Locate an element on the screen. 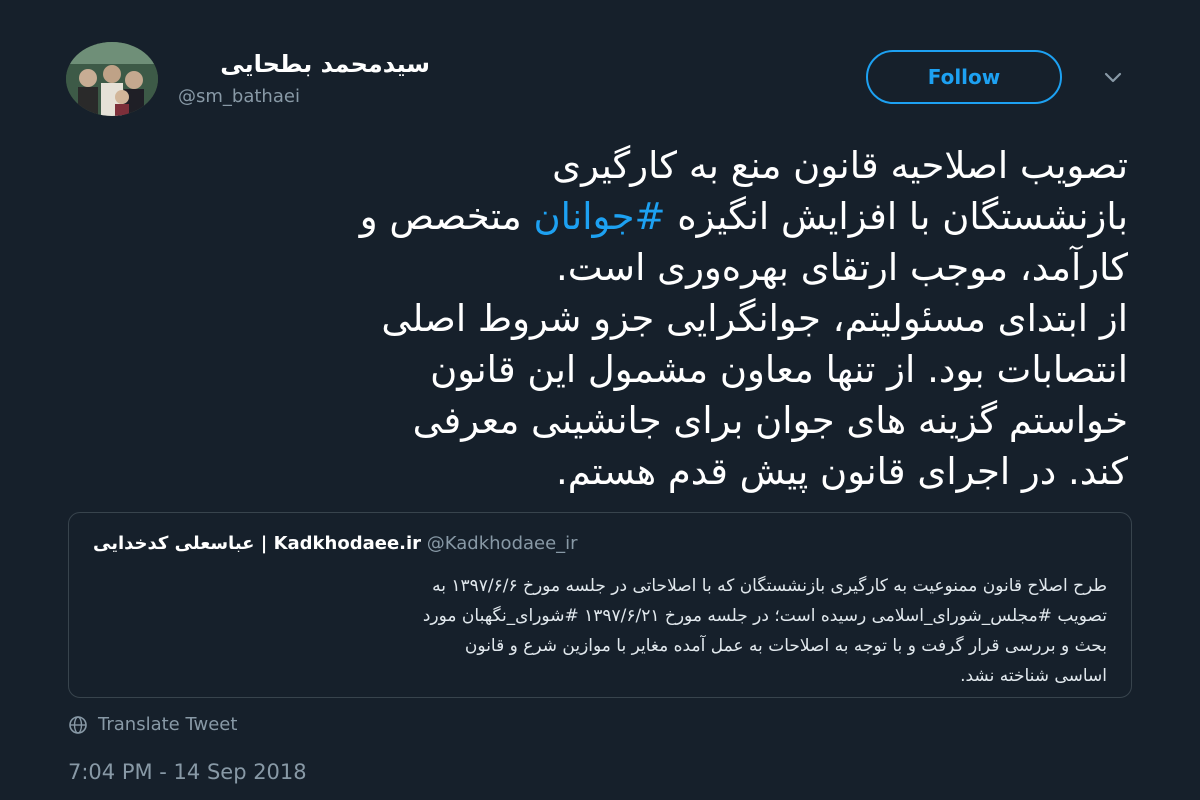  quoted-author-handle: @Kadkhodaee_ir is located at coordinates (502, 543).